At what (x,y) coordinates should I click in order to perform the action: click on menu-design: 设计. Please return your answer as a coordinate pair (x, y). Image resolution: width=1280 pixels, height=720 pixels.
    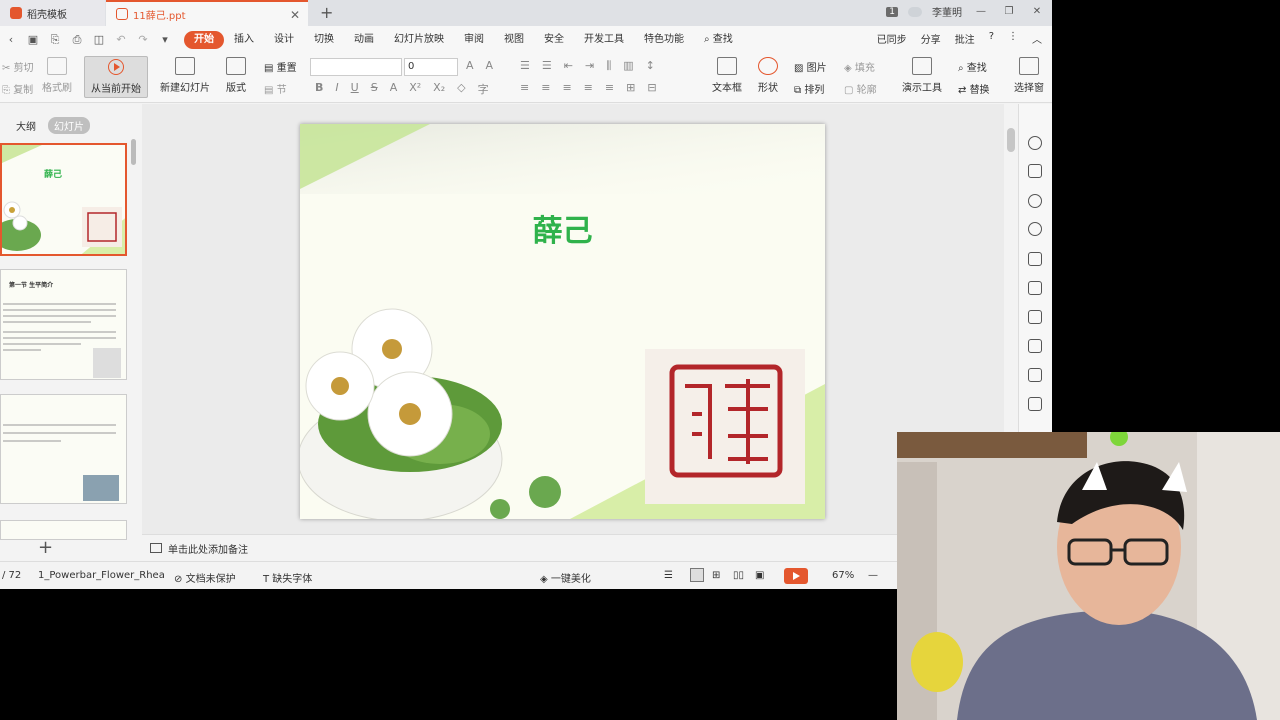
    Looking at the image, I should click on (284, 40).